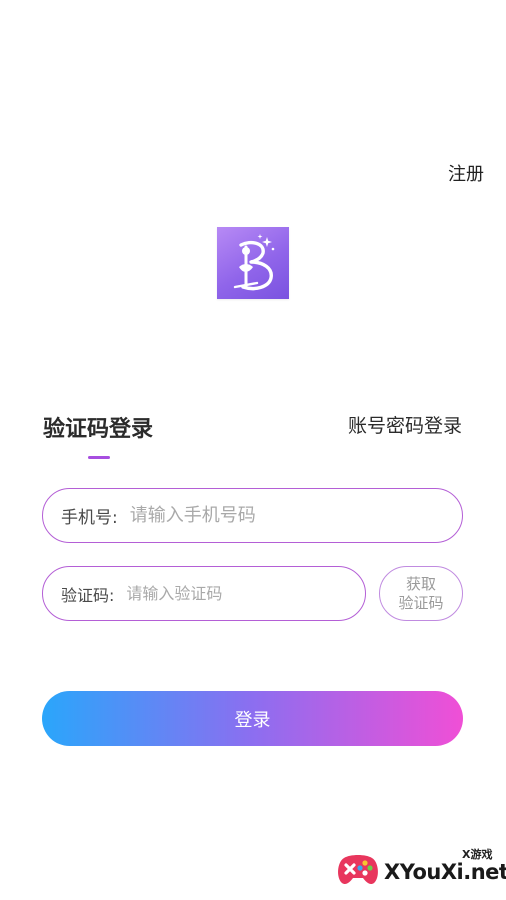 The height and width of the screenshot is (900, 506). Describe the element at coordinates (89, 518) in the screenshot. I see `phone-label: 手机号:` at that location.